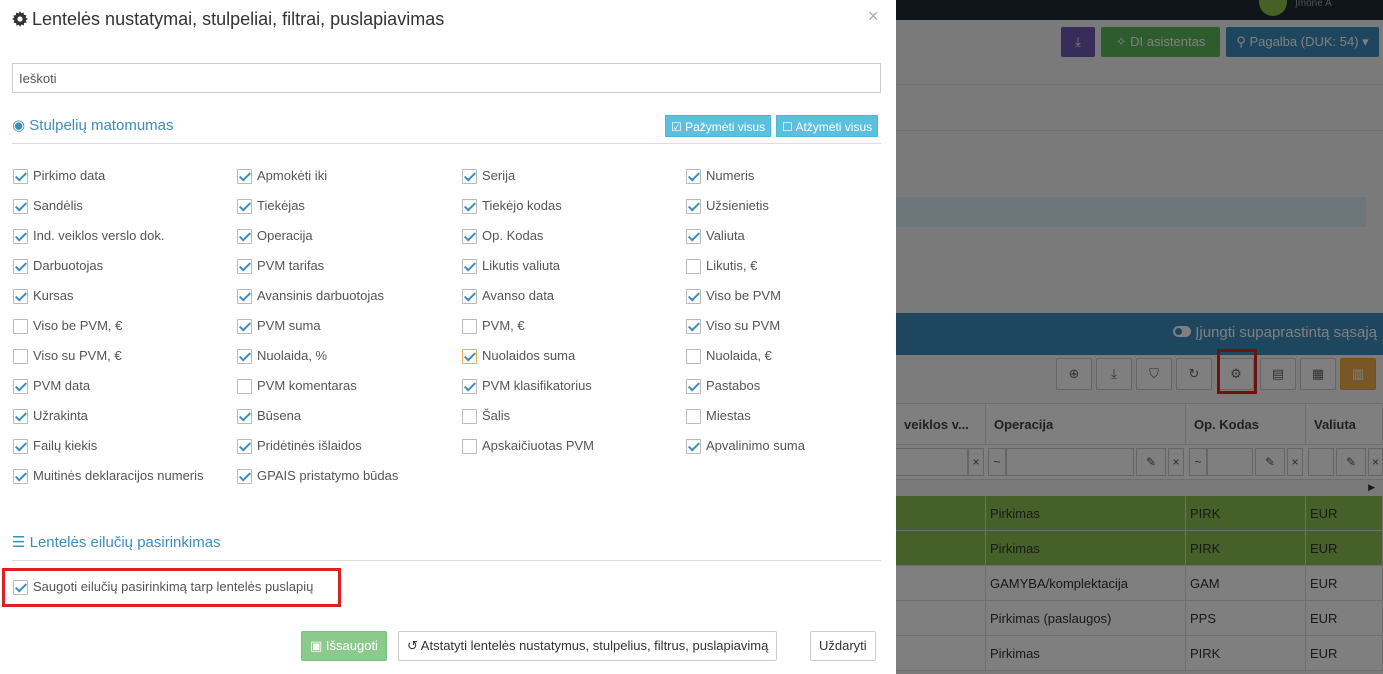  What do you see at coordinates (344, 326) in the screenshot?
I see `column-toggle-checkbox: PVM suma` at bounding box center [344, 326].